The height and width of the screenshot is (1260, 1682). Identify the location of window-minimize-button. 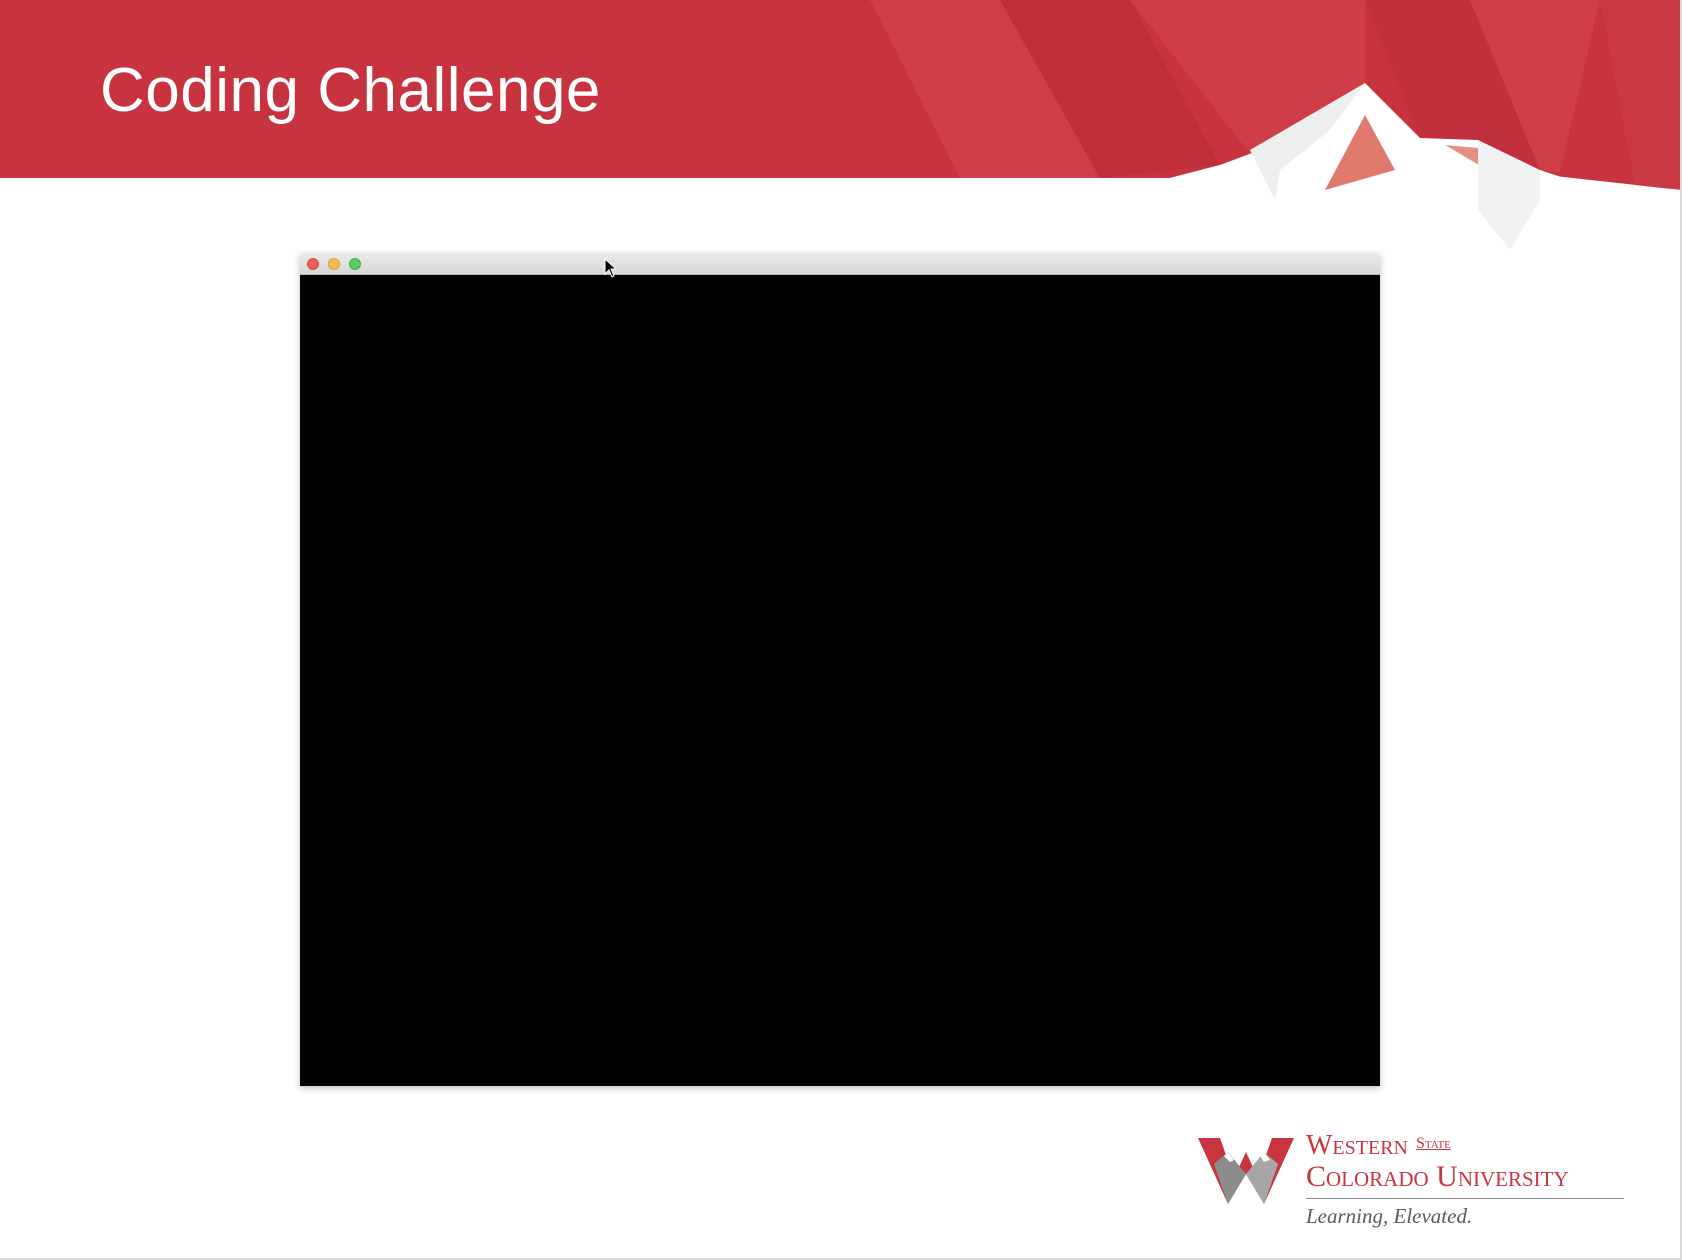
(334, 264).